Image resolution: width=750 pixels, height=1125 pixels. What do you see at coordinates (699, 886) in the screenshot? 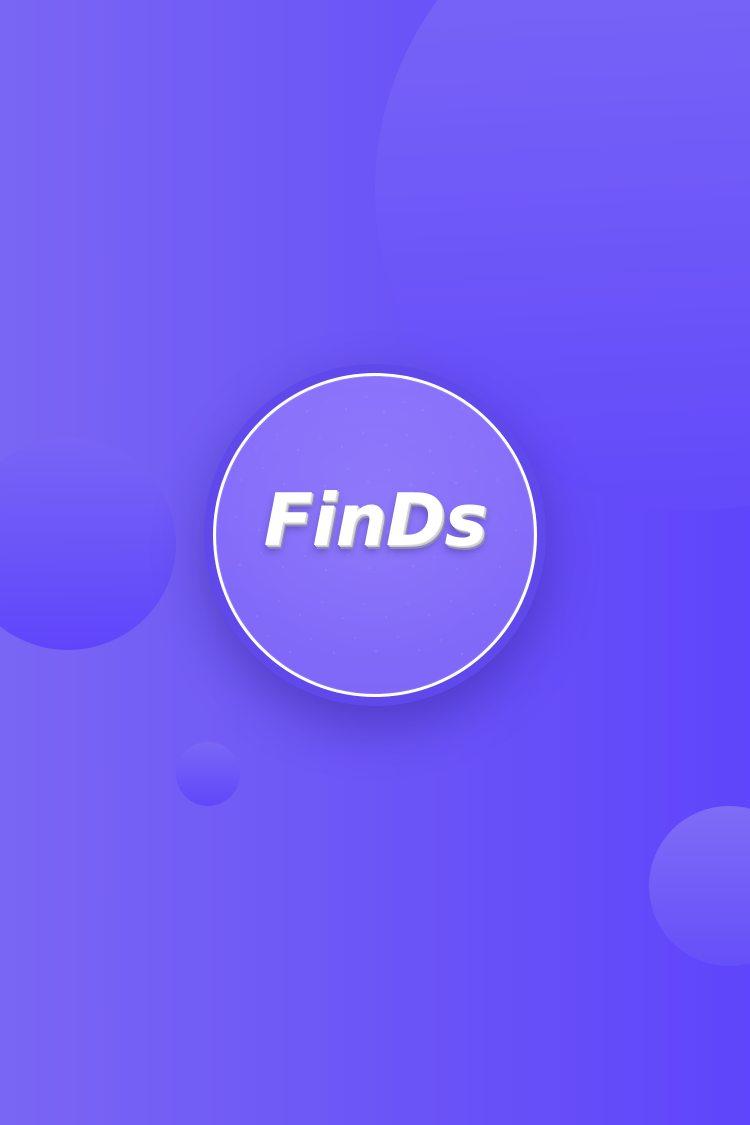
I see `decorative-bubble-right` at bounding box center [699, 886].